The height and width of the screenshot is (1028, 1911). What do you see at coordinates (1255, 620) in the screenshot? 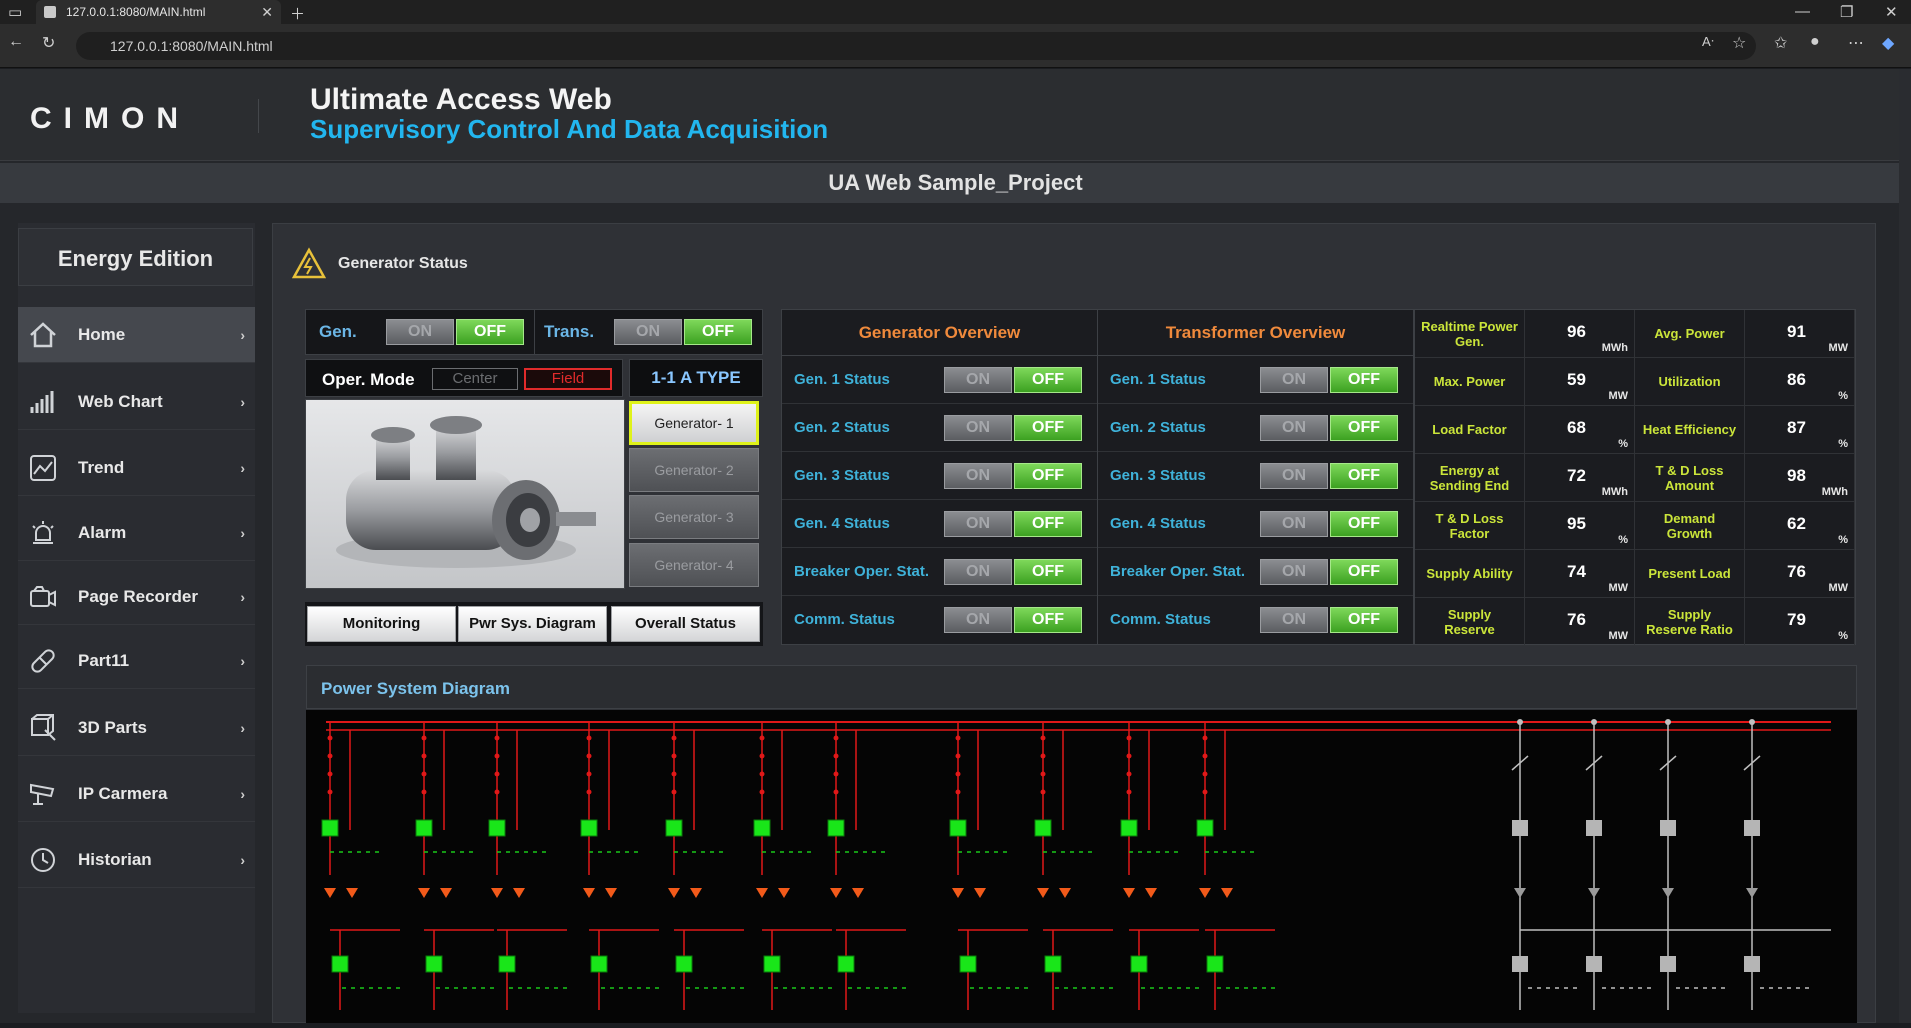
I see `table-row: Comm. Status ON OFF` at bounding box center [1255, 620].